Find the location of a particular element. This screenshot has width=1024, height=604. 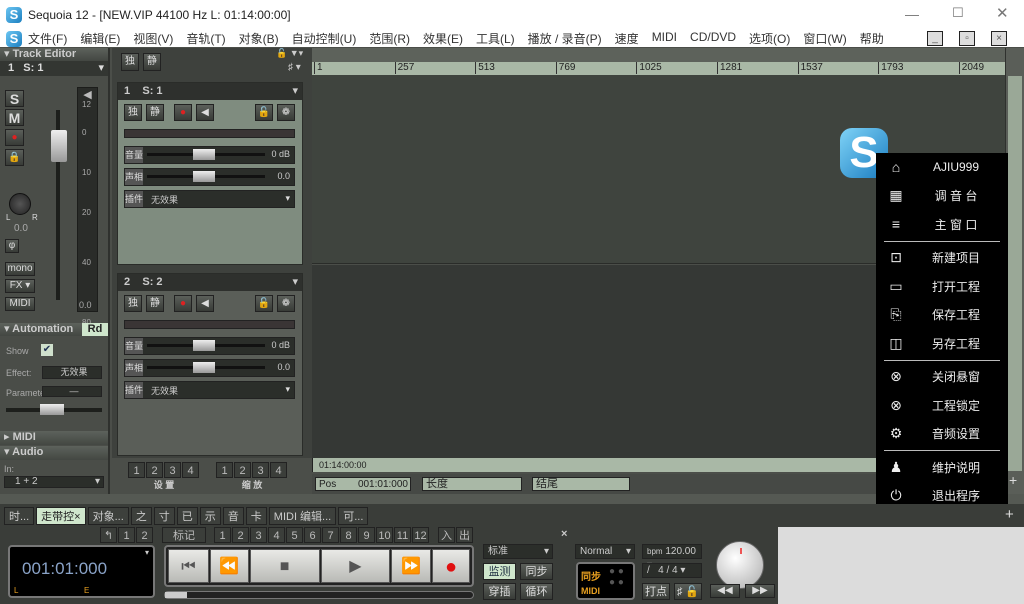

global-solo-button: 独 is located at coordinates (130, 62).